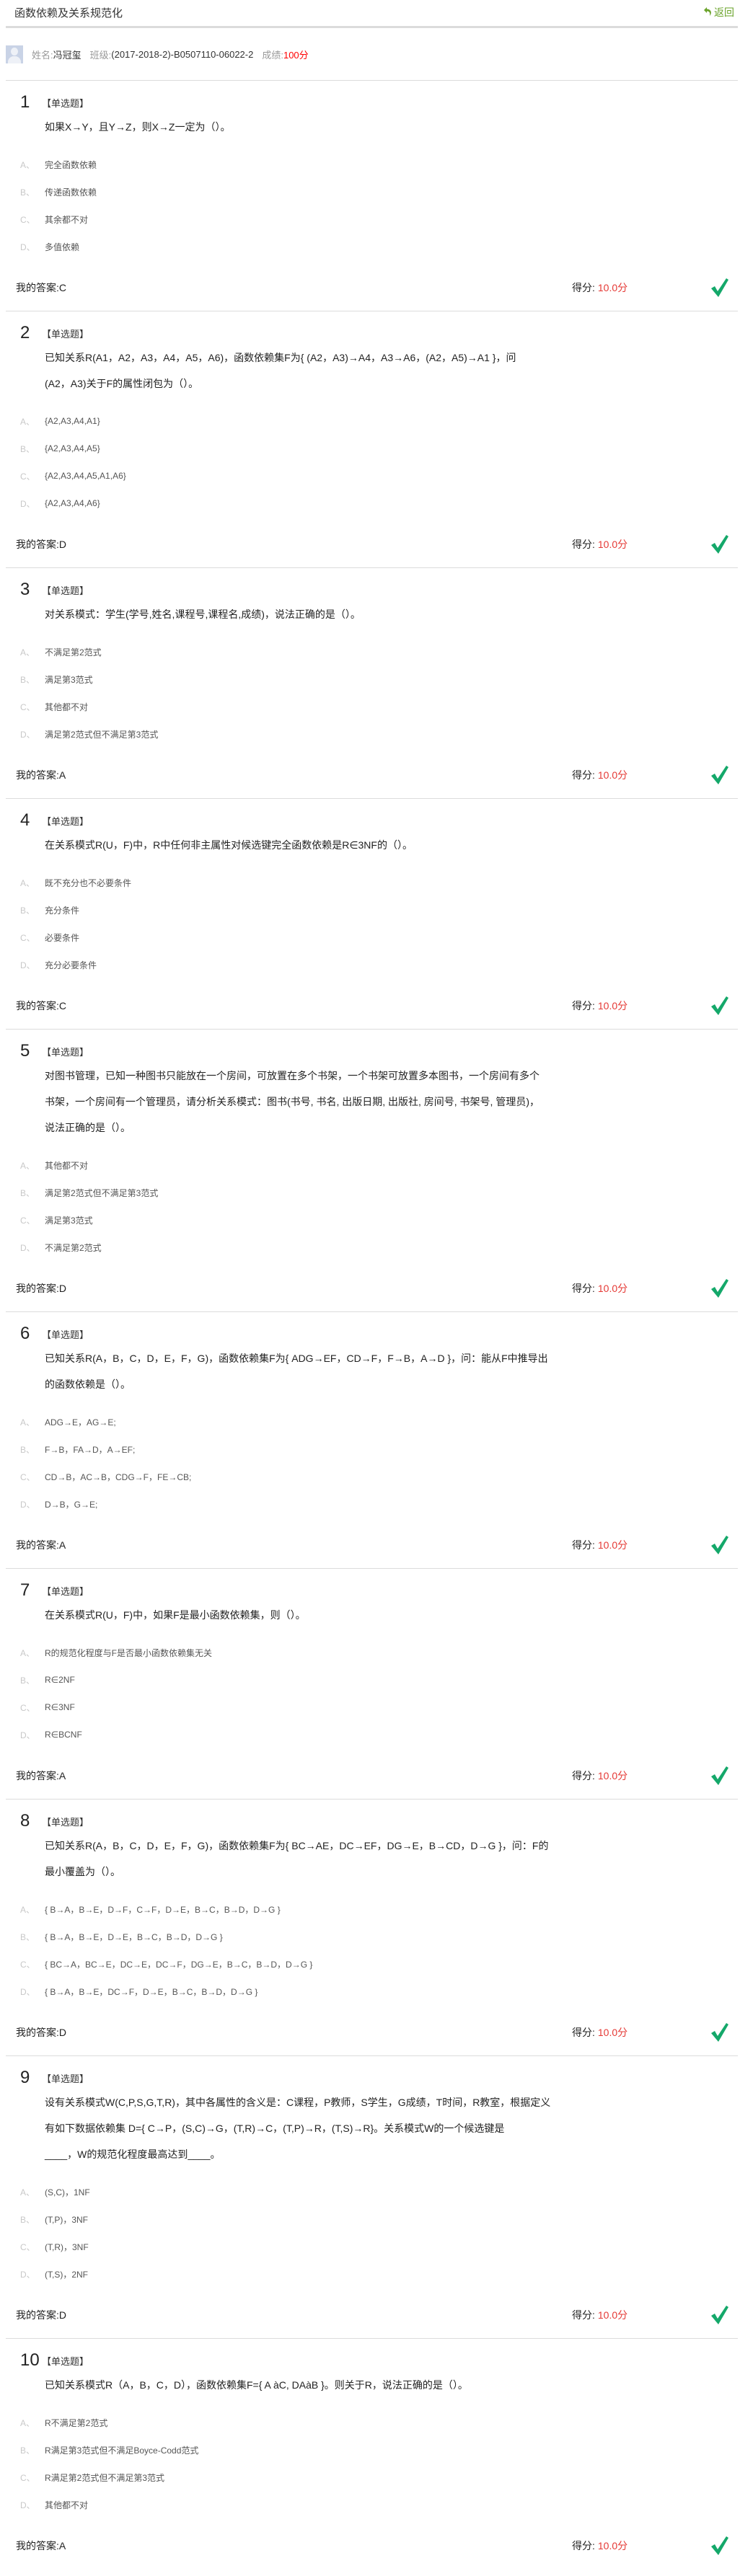 This screenshot has height=2576, width=740. I want to click on option-item: C、 其余都不对, so click(372, 219).